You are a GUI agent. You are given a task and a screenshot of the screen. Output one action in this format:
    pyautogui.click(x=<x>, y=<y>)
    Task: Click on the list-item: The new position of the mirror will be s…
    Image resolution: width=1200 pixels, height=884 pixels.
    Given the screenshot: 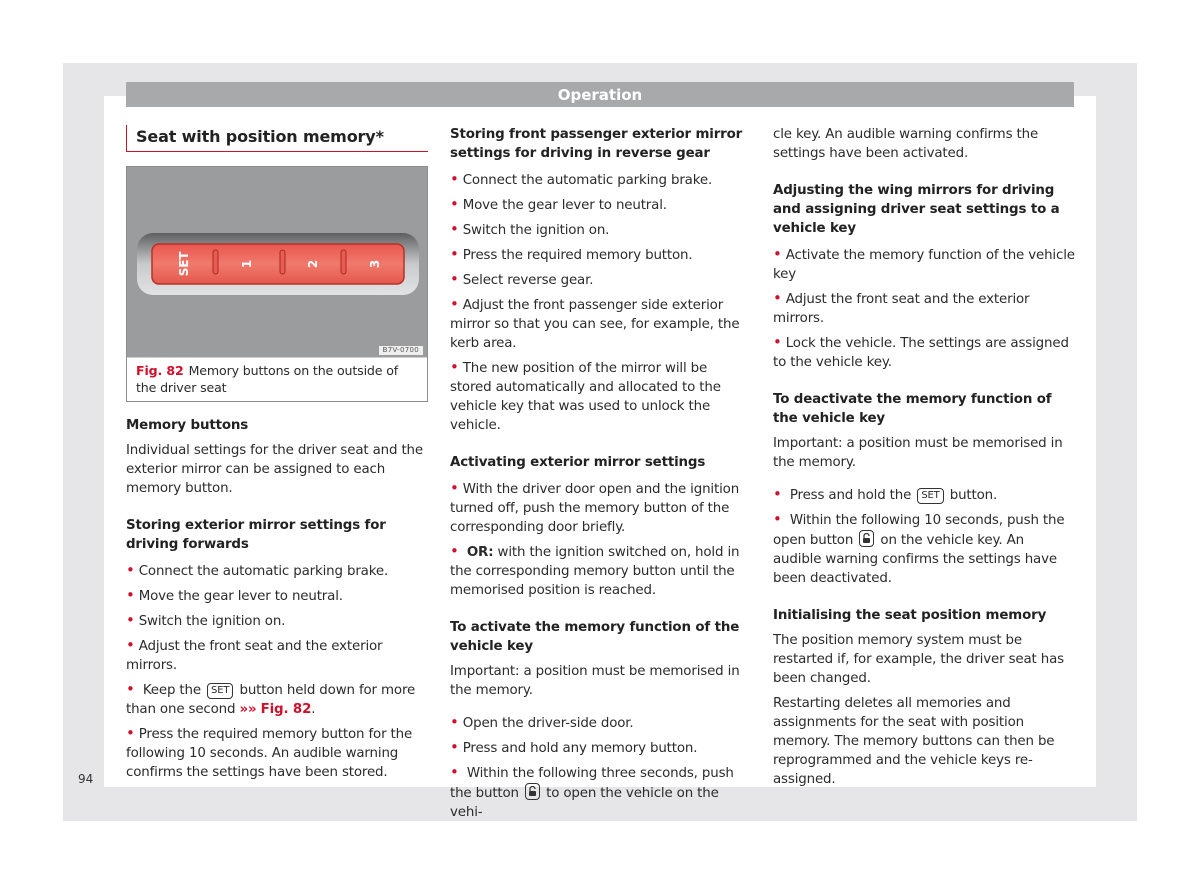 What is the action you would take?
    pyautogui.click(x=601, y=396)
    